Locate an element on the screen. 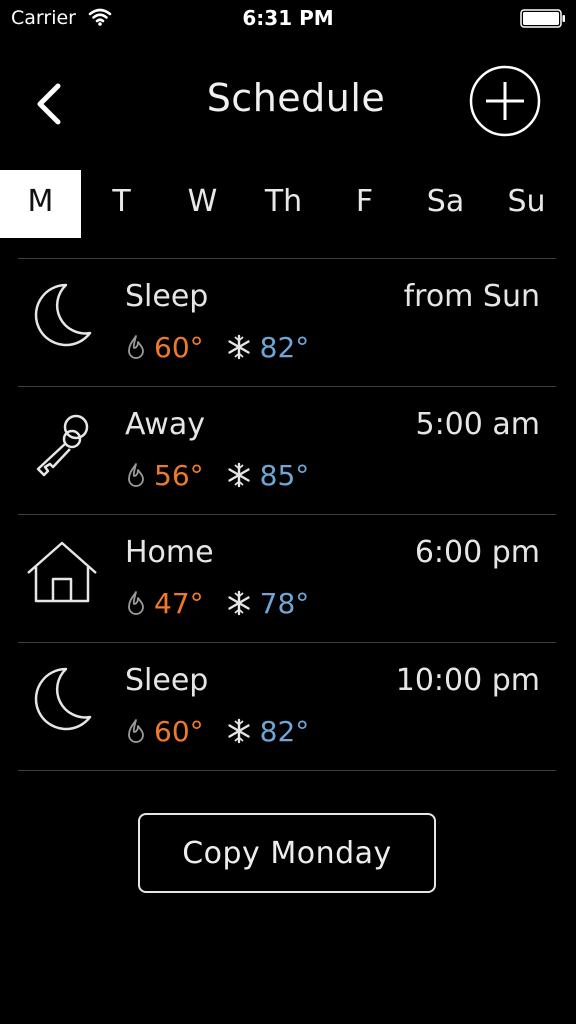 The height and width of the screenshot is (1024, 576). house-icon is located at coordinates (62, 572).